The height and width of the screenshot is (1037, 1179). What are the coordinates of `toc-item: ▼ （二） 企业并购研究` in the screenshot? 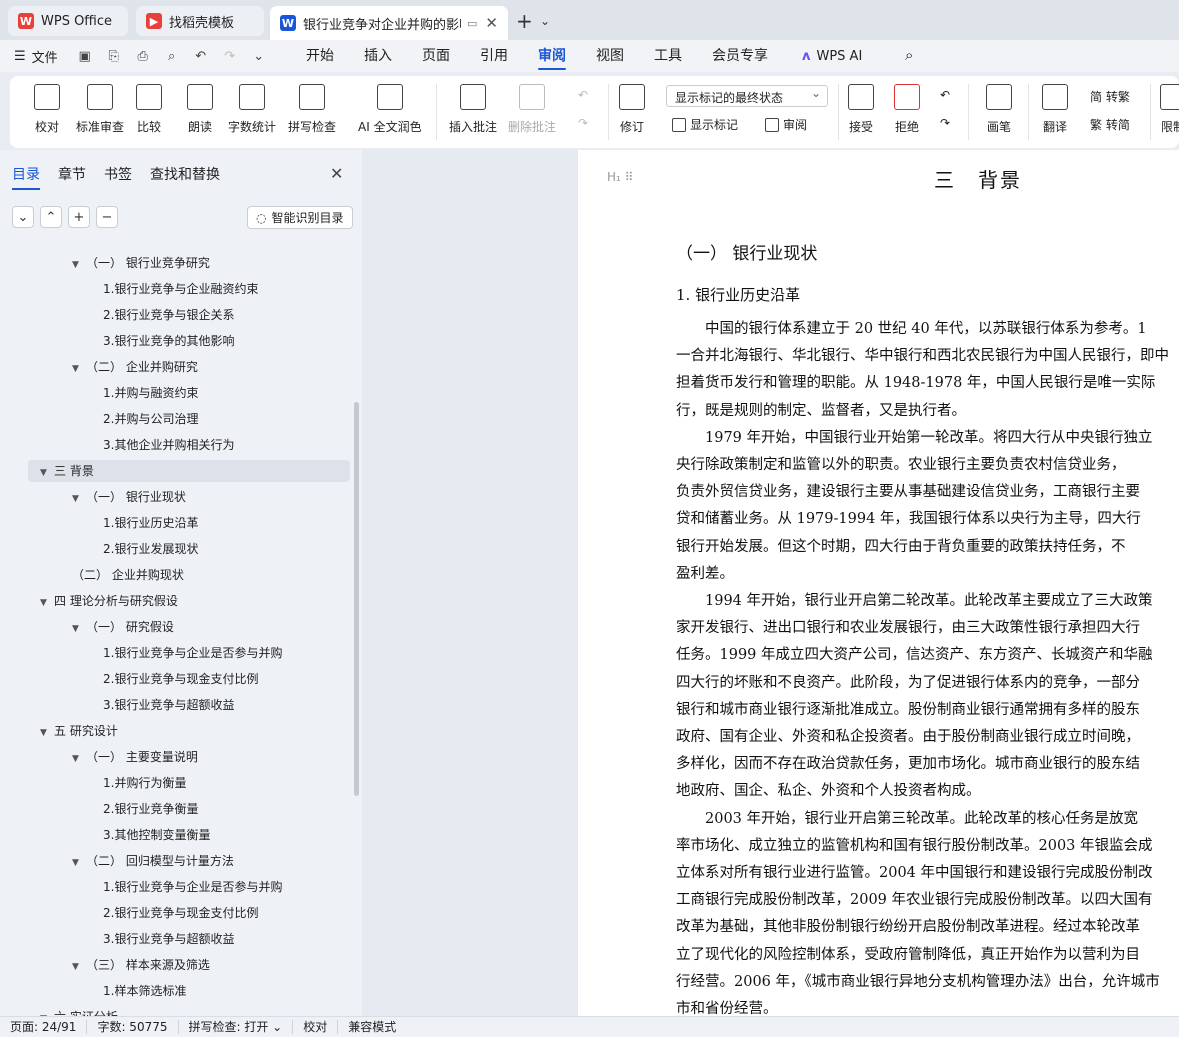 It's located at (135, 367).